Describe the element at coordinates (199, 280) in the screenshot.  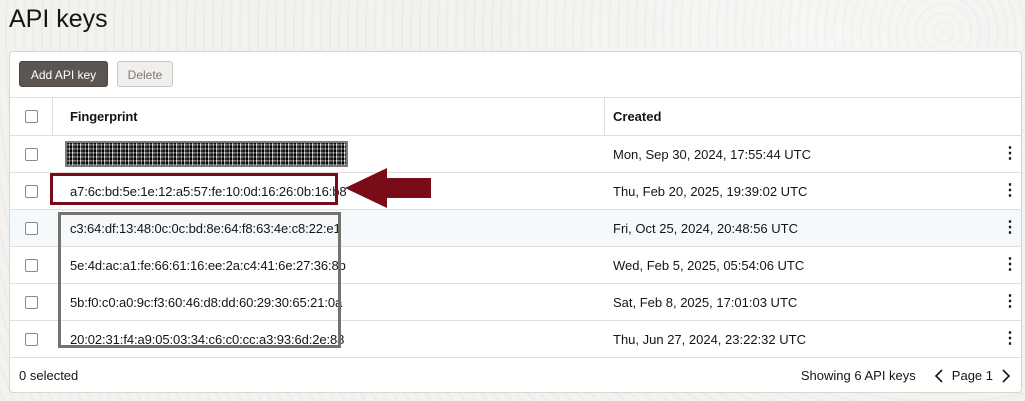
I see `highlight-box-gray` at that location.